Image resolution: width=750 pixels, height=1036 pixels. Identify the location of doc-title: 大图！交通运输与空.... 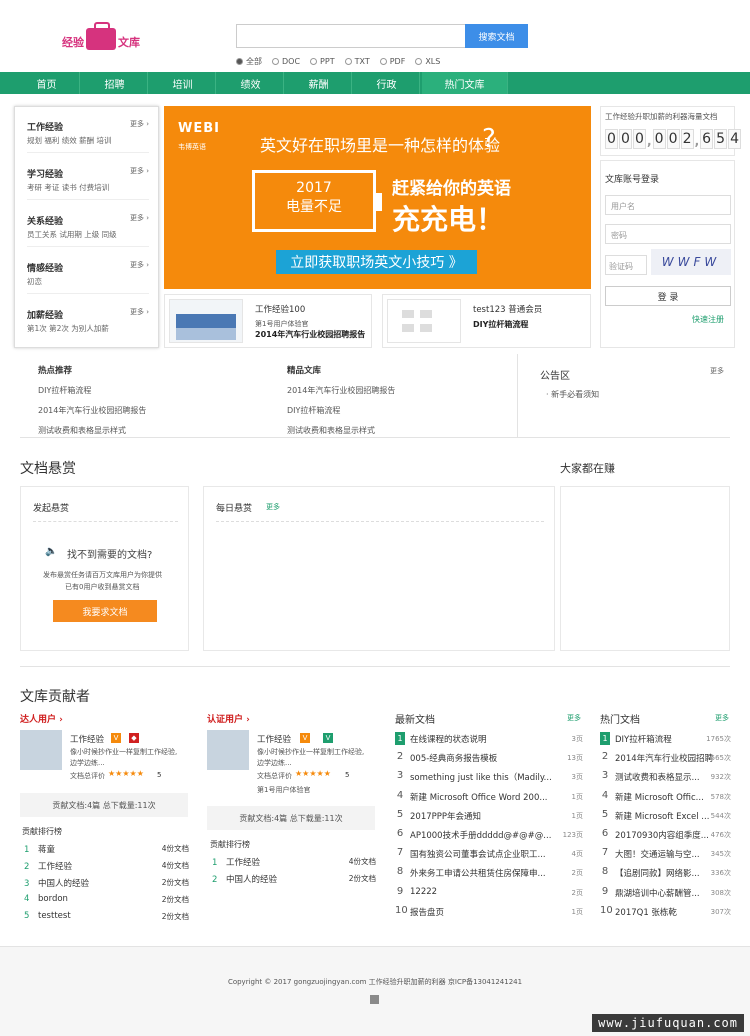
(664, 854).